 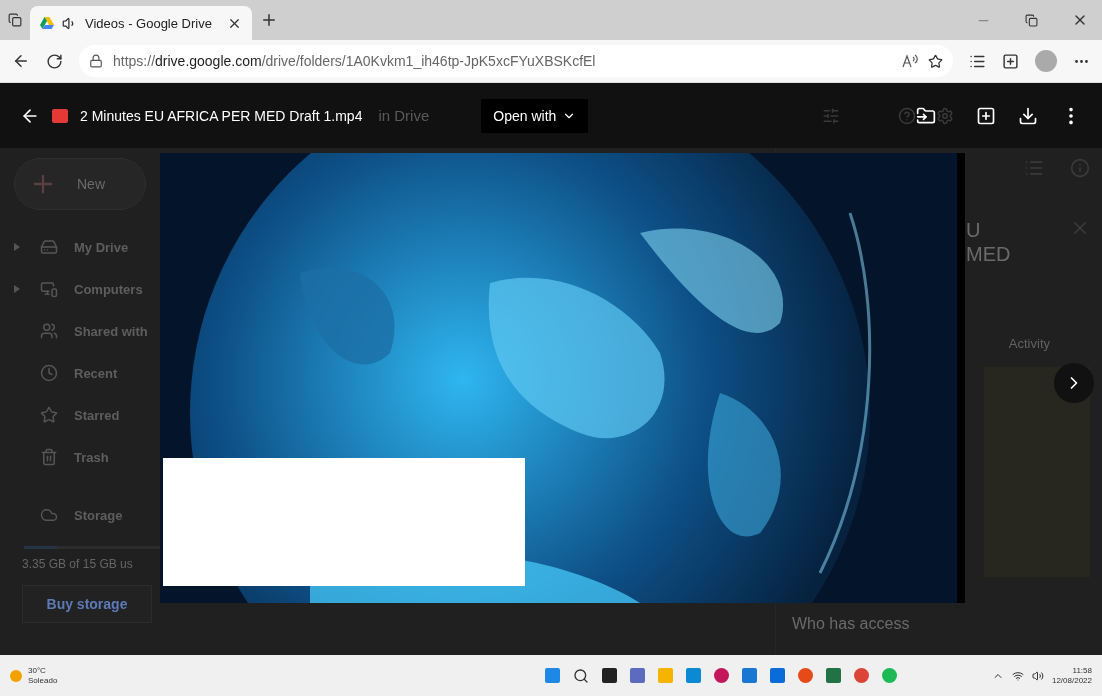 I want to click on wifi-icon, so click(x=1017, y=675).